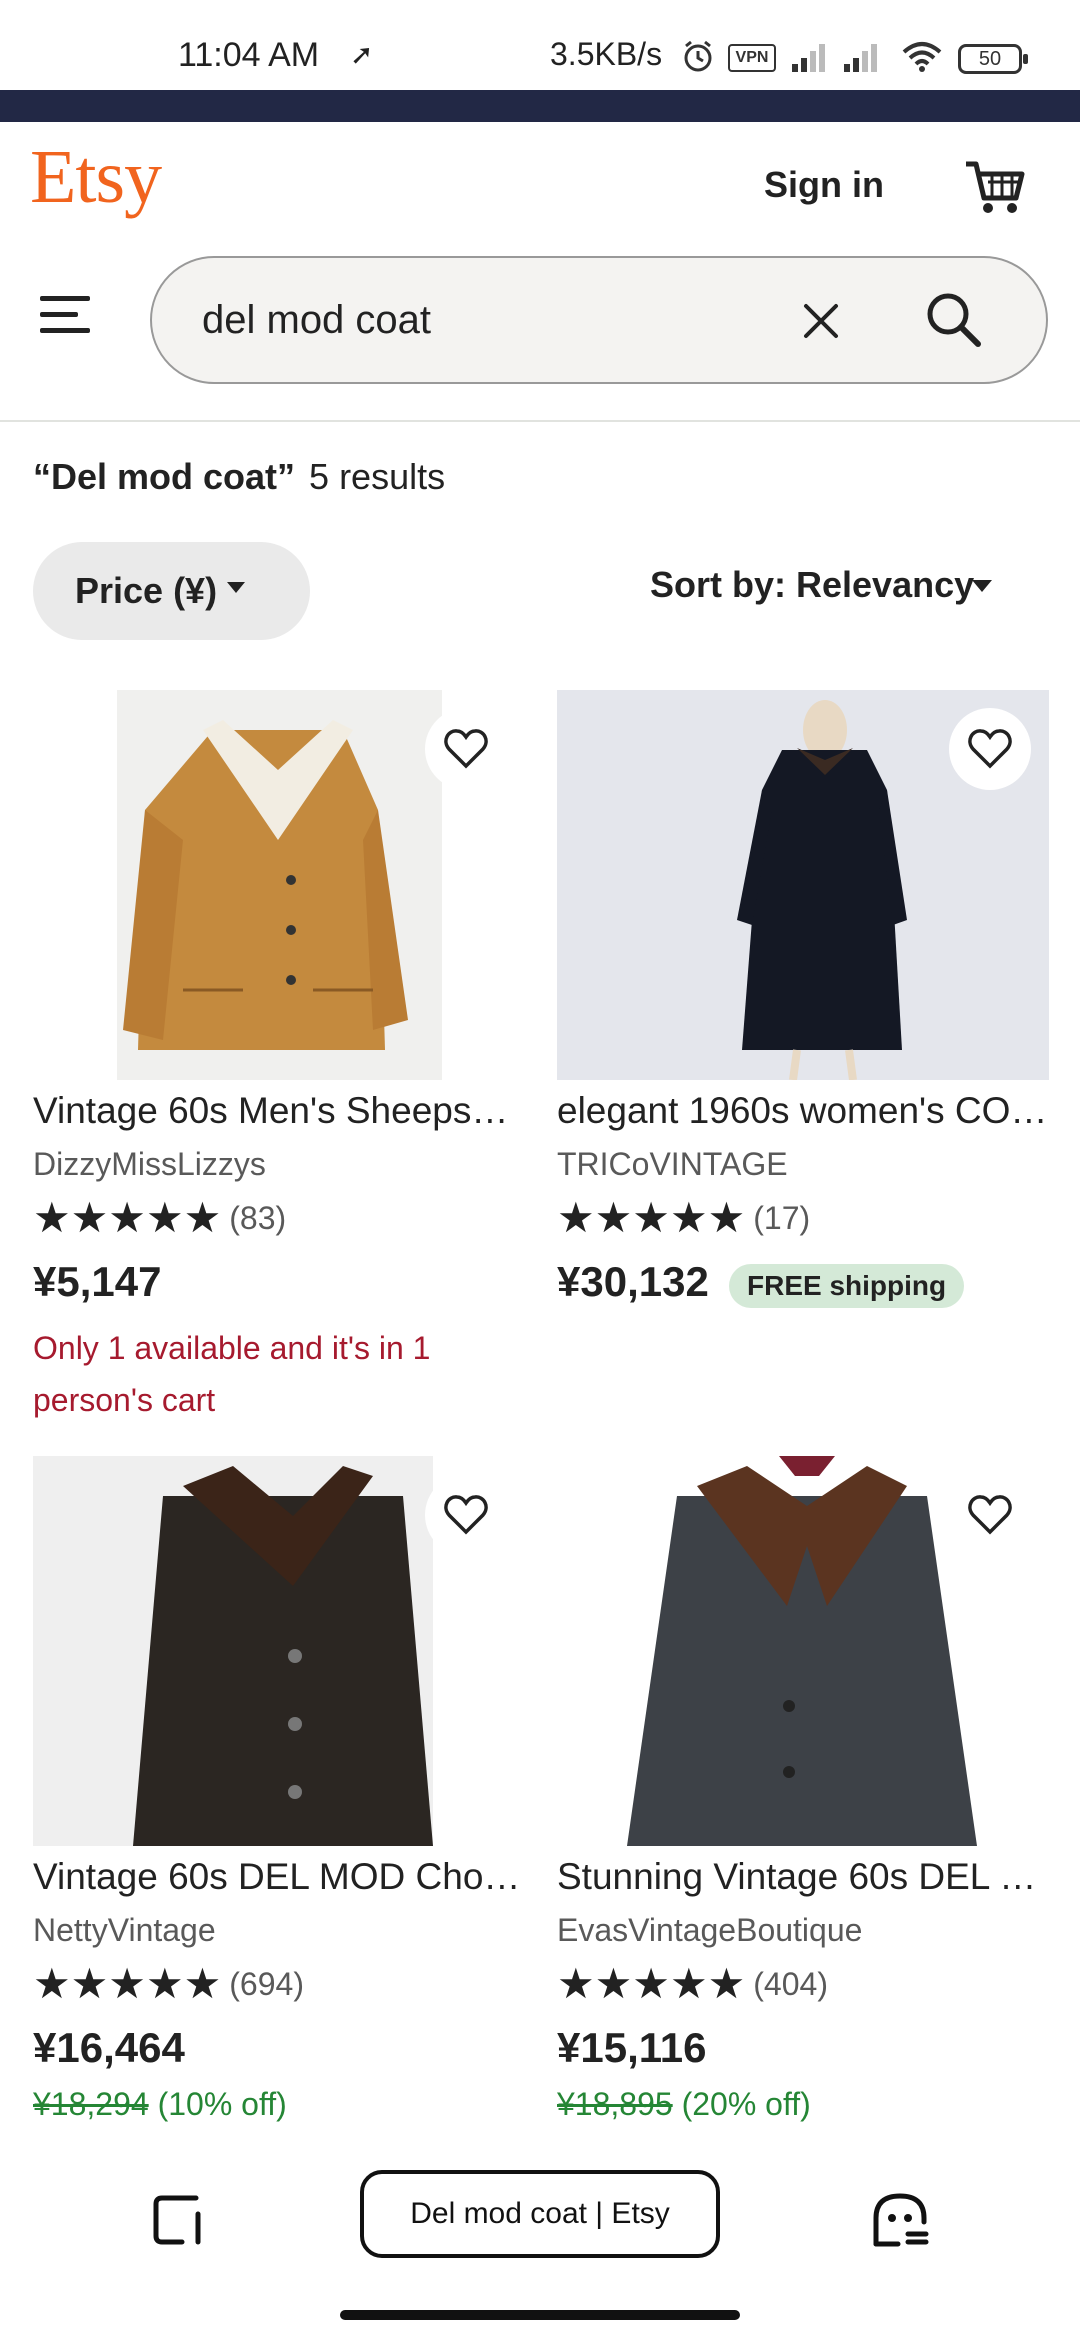 The image size is (1080, 2340). Describe the element at coordinates (847, 1286) in the screenshot. I see `free-shipping-badge: FREE shipping` at that location.